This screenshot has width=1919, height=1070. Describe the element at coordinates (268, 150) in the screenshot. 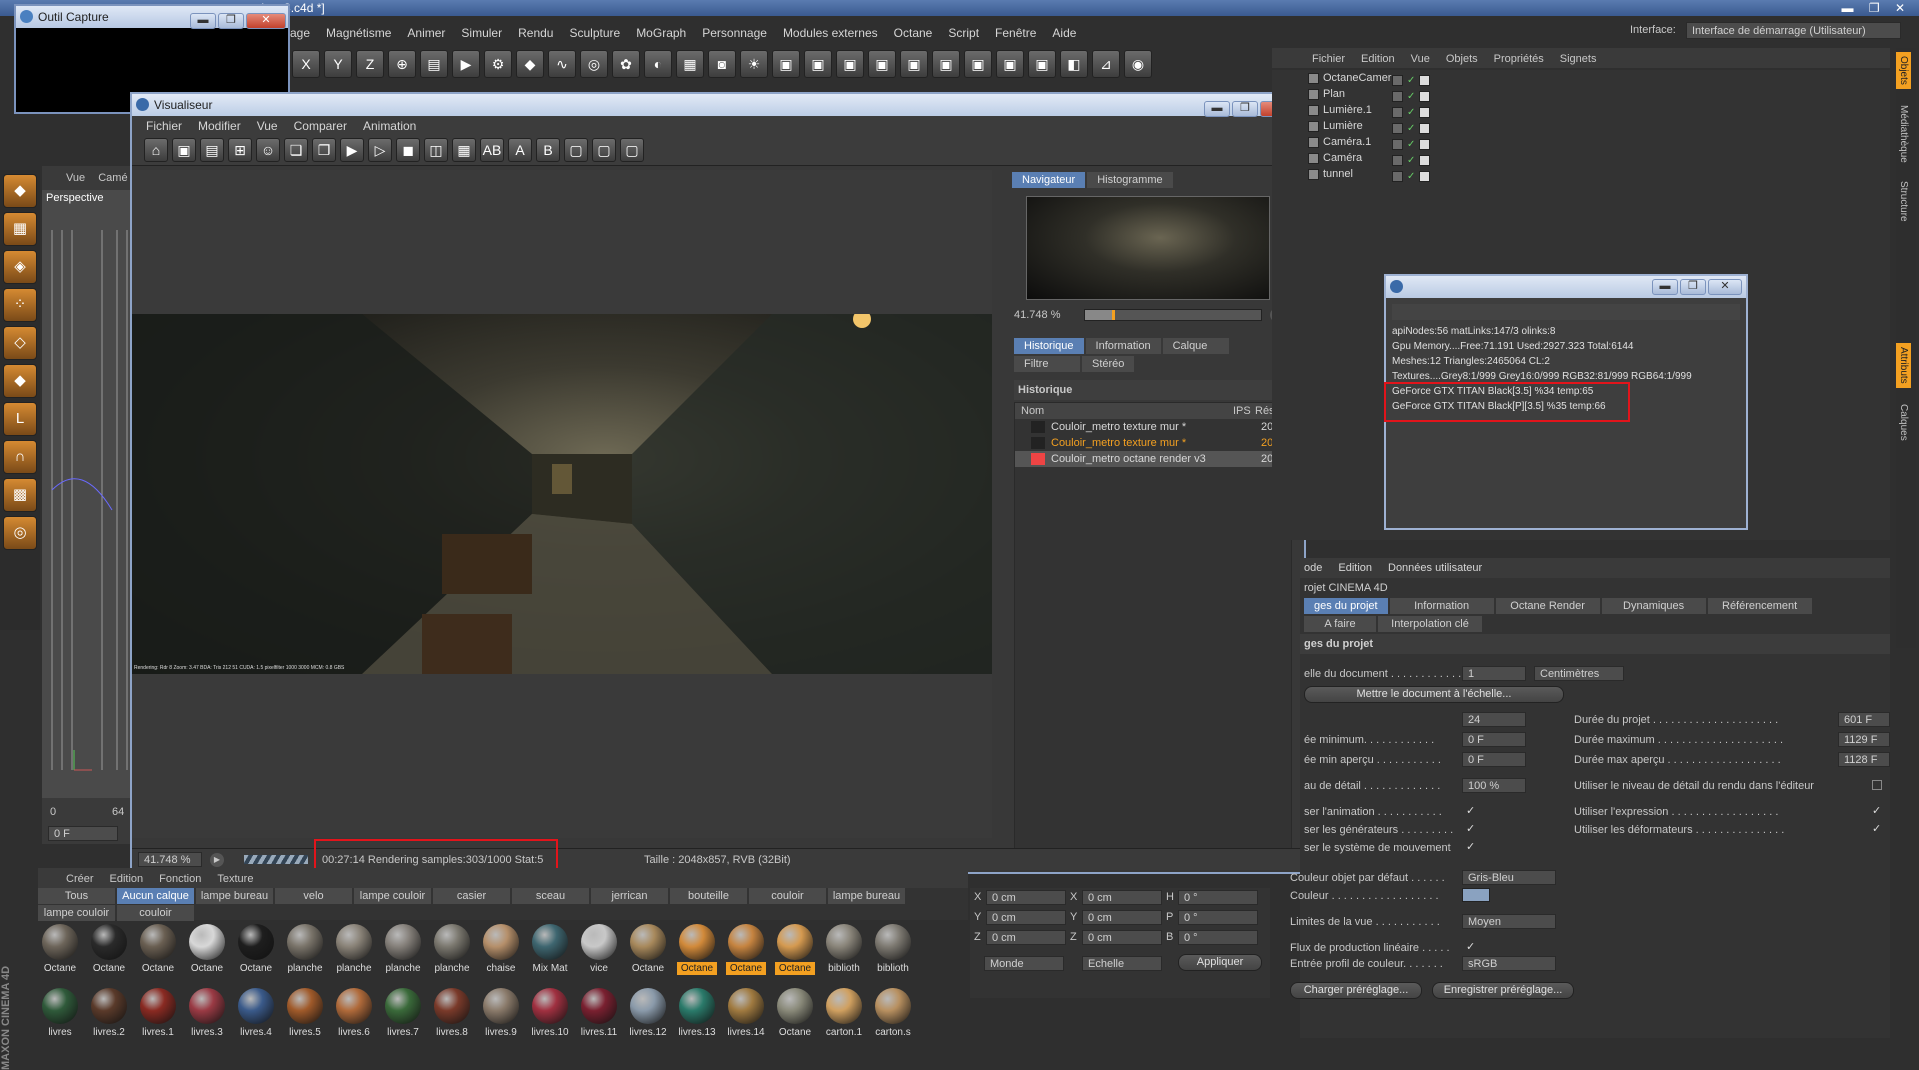

I see `user-icon: ☺` at that location.